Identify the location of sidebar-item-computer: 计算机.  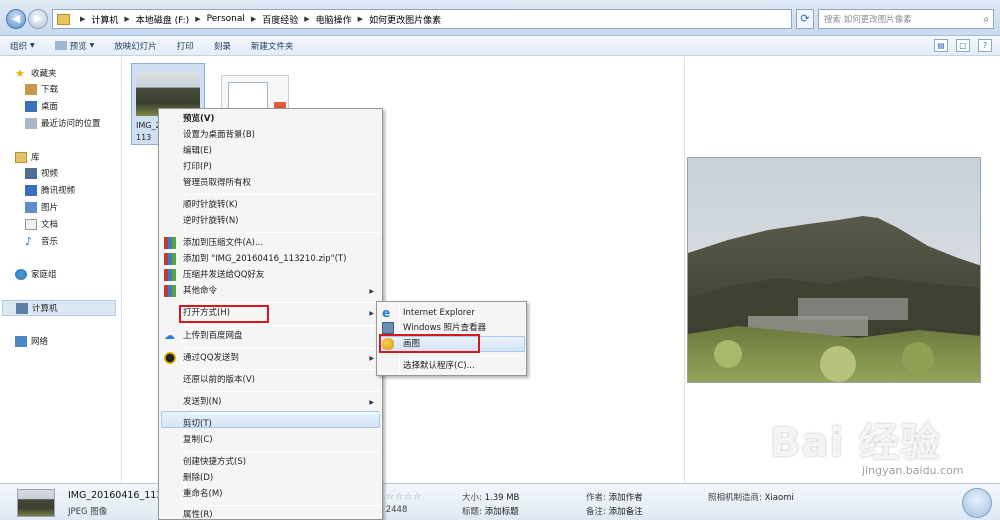
(59, 308).